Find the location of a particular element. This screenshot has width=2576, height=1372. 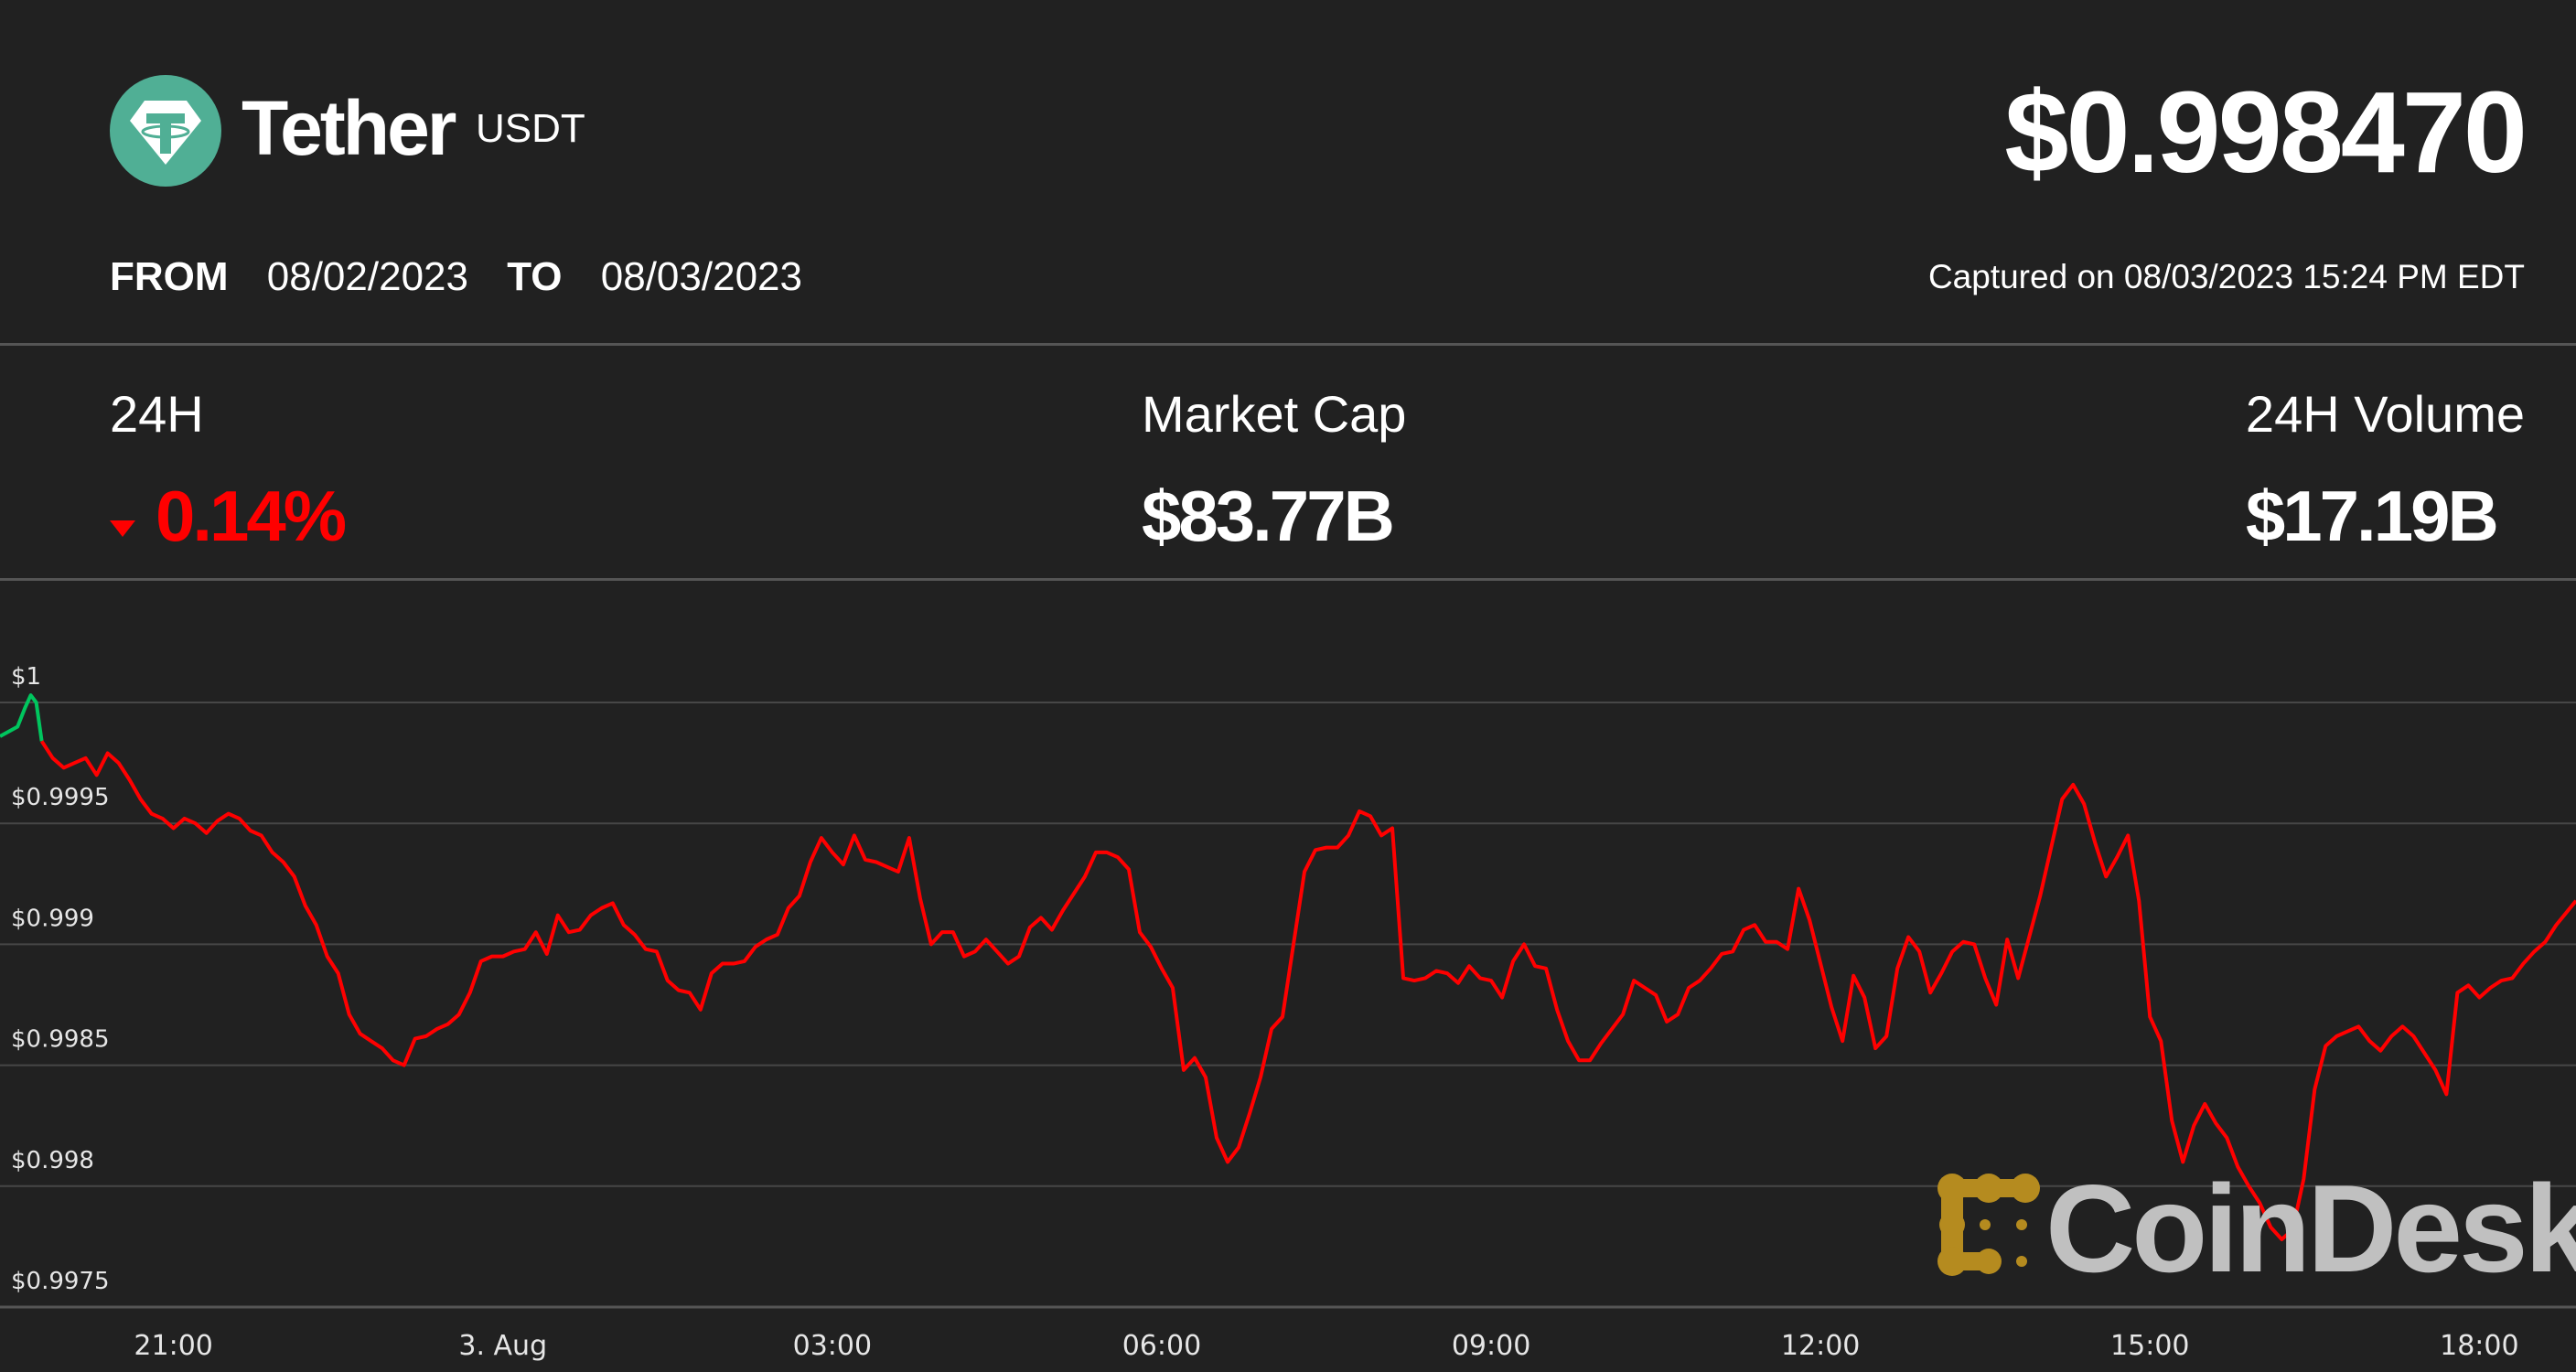

x-tick-label: 09:00 is located at coordinates (1491, 1346).